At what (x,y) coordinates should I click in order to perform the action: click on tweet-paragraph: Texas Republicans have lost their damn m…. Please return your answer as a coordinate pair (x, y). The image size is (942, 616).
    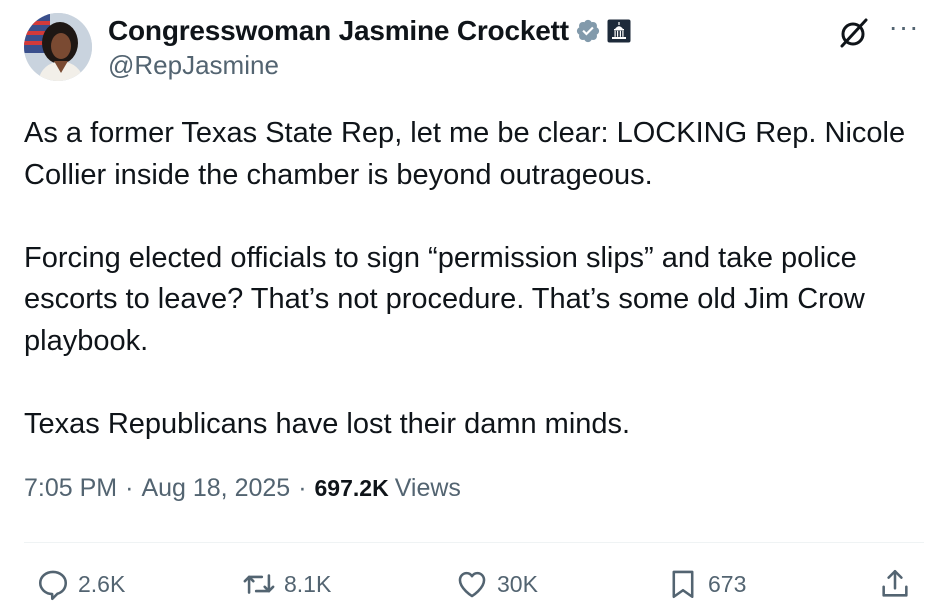
    Looking at the image, I should click on (327, 423).